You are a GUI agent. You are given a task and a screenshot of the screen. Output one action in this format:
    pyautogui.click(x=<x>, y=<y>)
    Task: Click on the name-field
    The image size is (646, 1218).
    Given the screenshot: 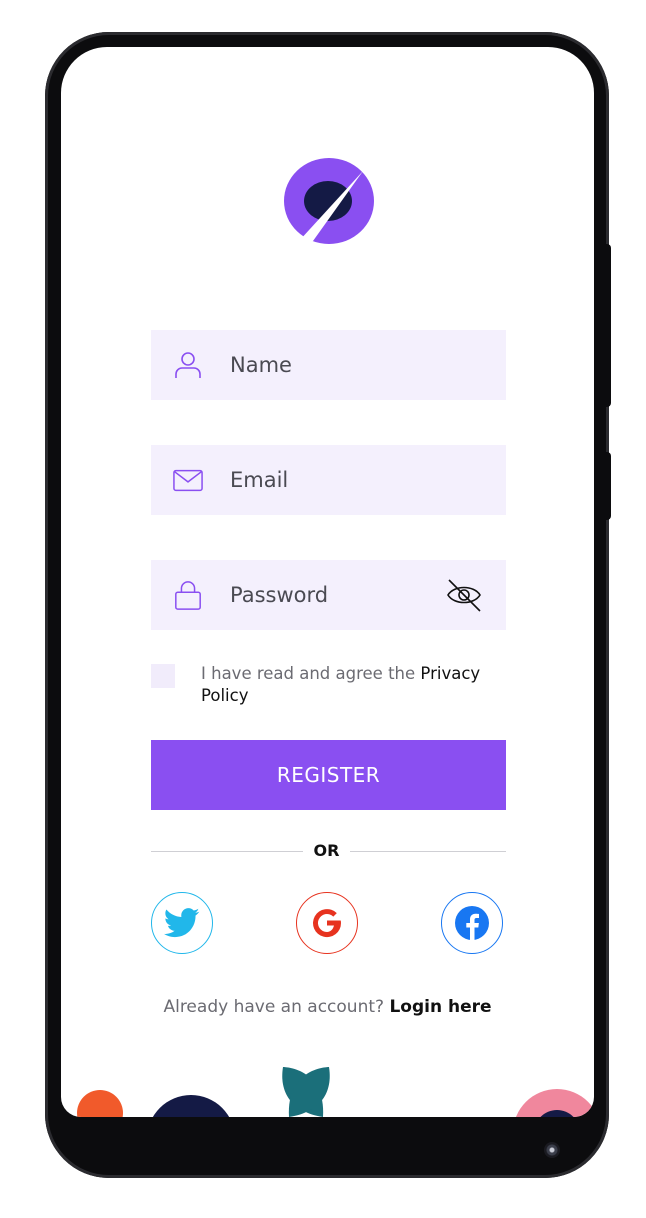 What is the action you would take?
    pyautogui.click(x=328, y=365)
    